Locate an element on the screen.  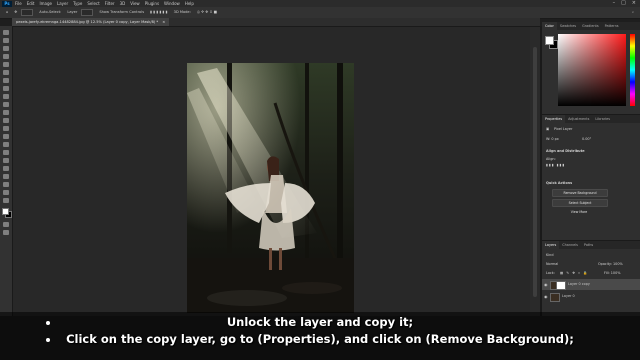
eraser-tool is located at coordinates (6, 120).